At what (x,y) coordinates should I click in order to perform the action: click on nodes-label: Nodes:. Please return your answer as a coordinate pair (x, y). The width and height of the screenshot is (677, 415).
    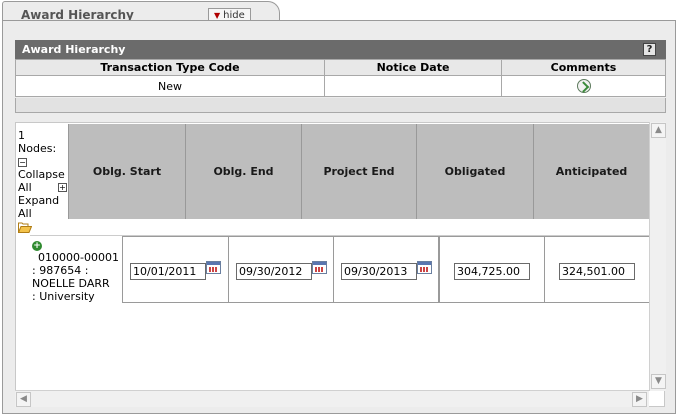
    Looking at the image, I should click on (37, 148).